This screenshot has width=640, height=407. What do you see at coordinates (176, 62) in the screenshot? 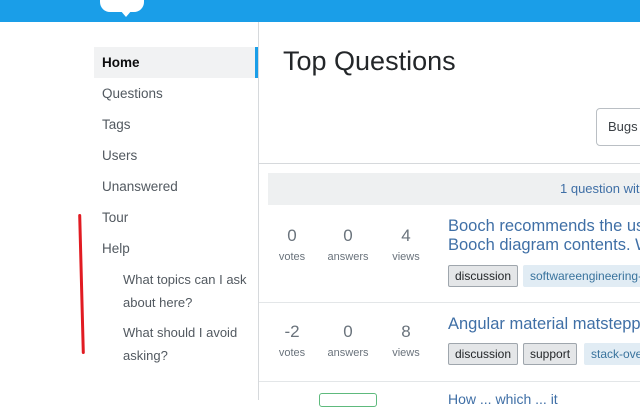
I see `sidebar-item-home: Home` at bounding box center [176, 62].